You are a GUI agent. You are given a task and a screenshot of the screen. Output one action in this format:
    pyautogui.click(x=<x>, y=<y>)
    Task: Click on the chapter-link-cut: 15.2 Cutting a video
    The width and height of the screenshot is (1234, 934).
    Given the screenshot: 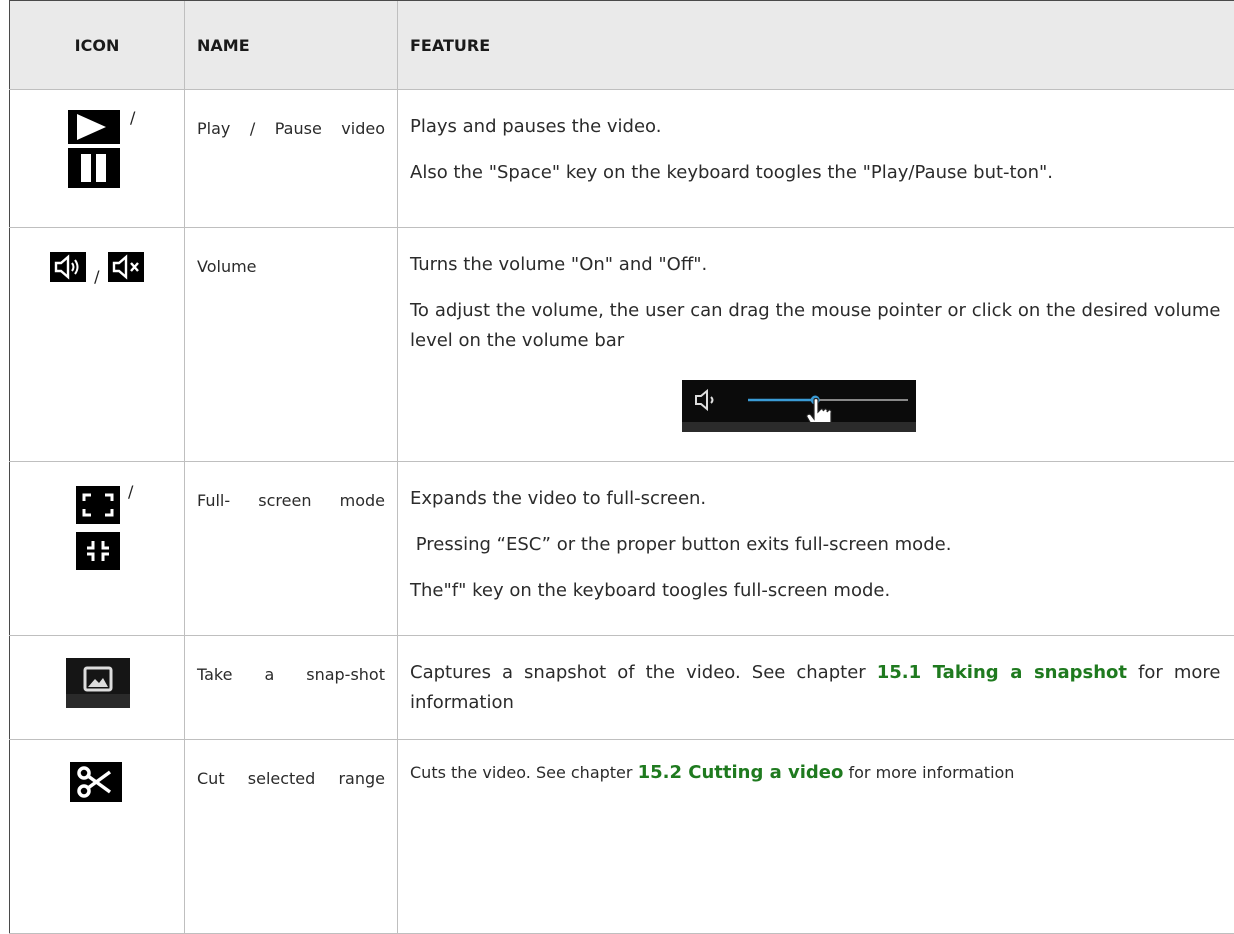 What is the action you would take?
    pyautogui.click(x=741, y=772)
    